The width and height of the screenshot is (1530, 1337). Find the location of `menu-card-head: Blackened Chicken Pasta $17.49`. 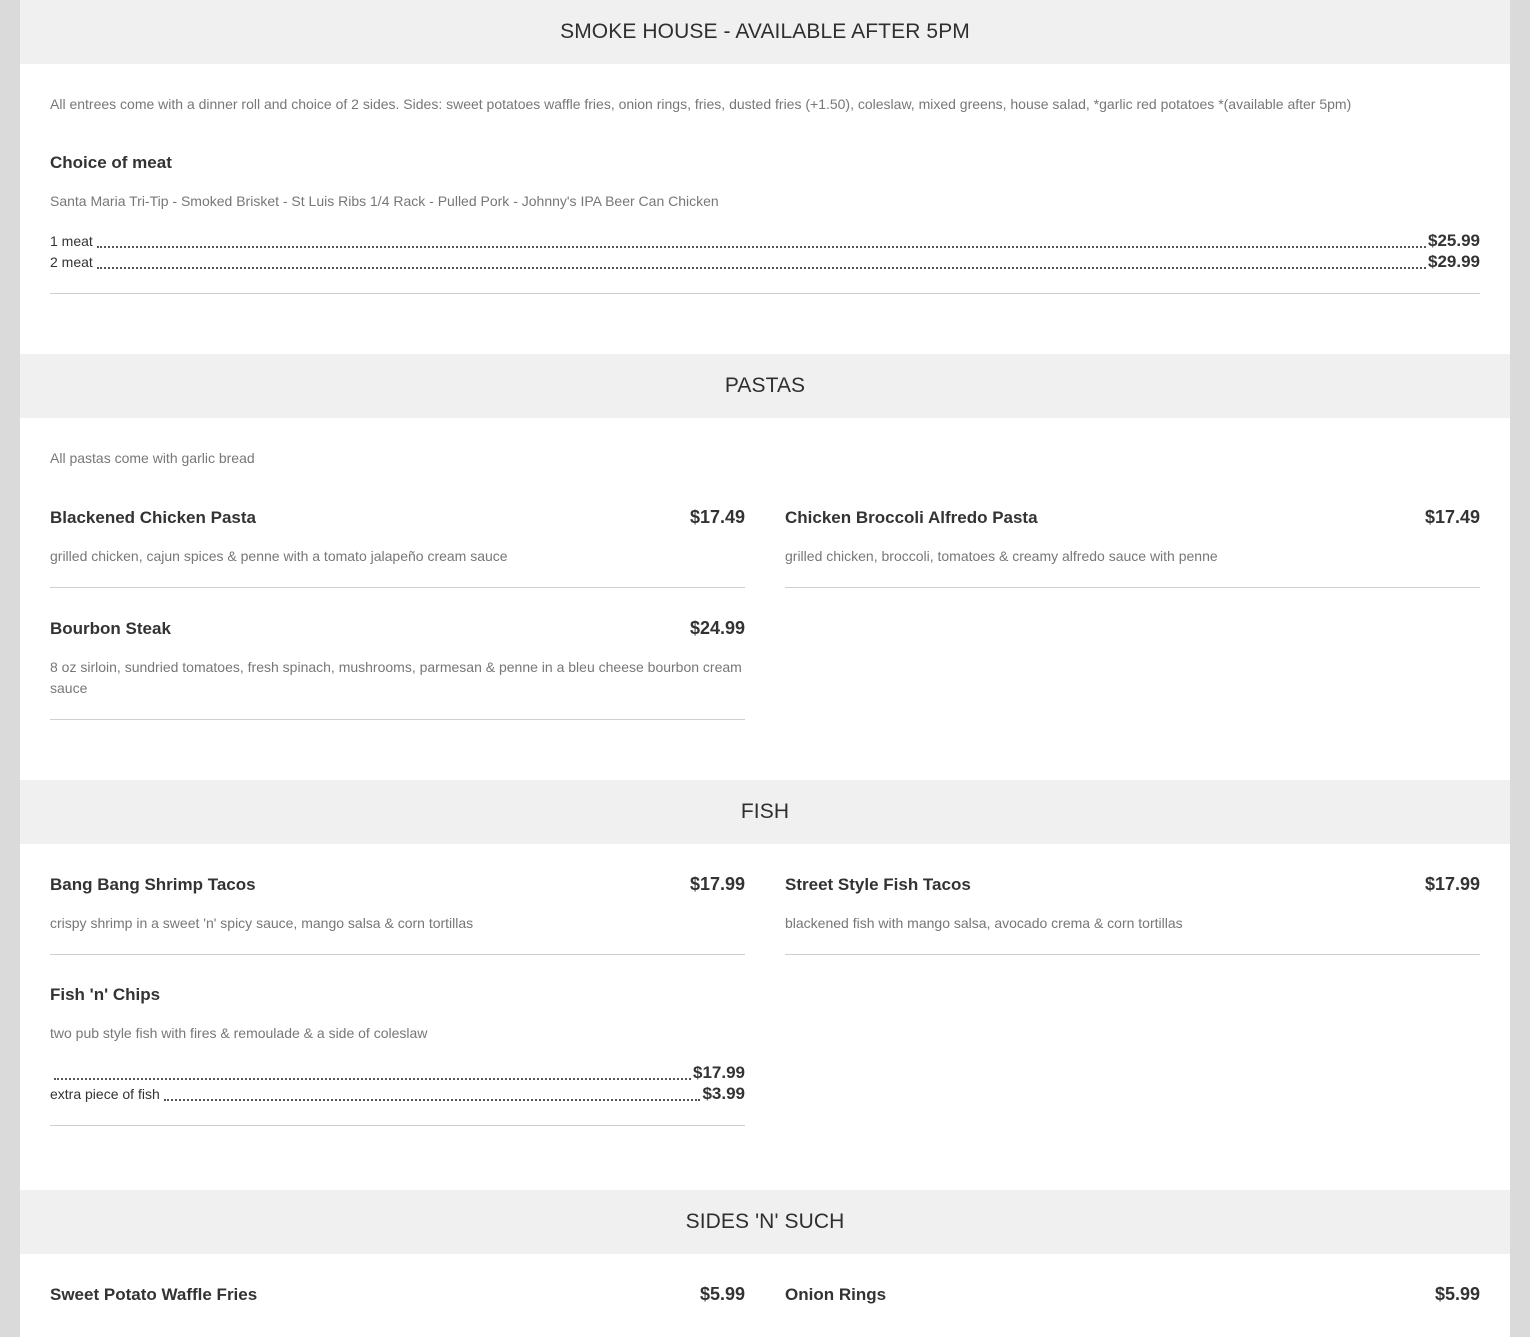

menu-card-head: Blackened Chicken Pasta $17.49 is located at coordinates (397, 517).